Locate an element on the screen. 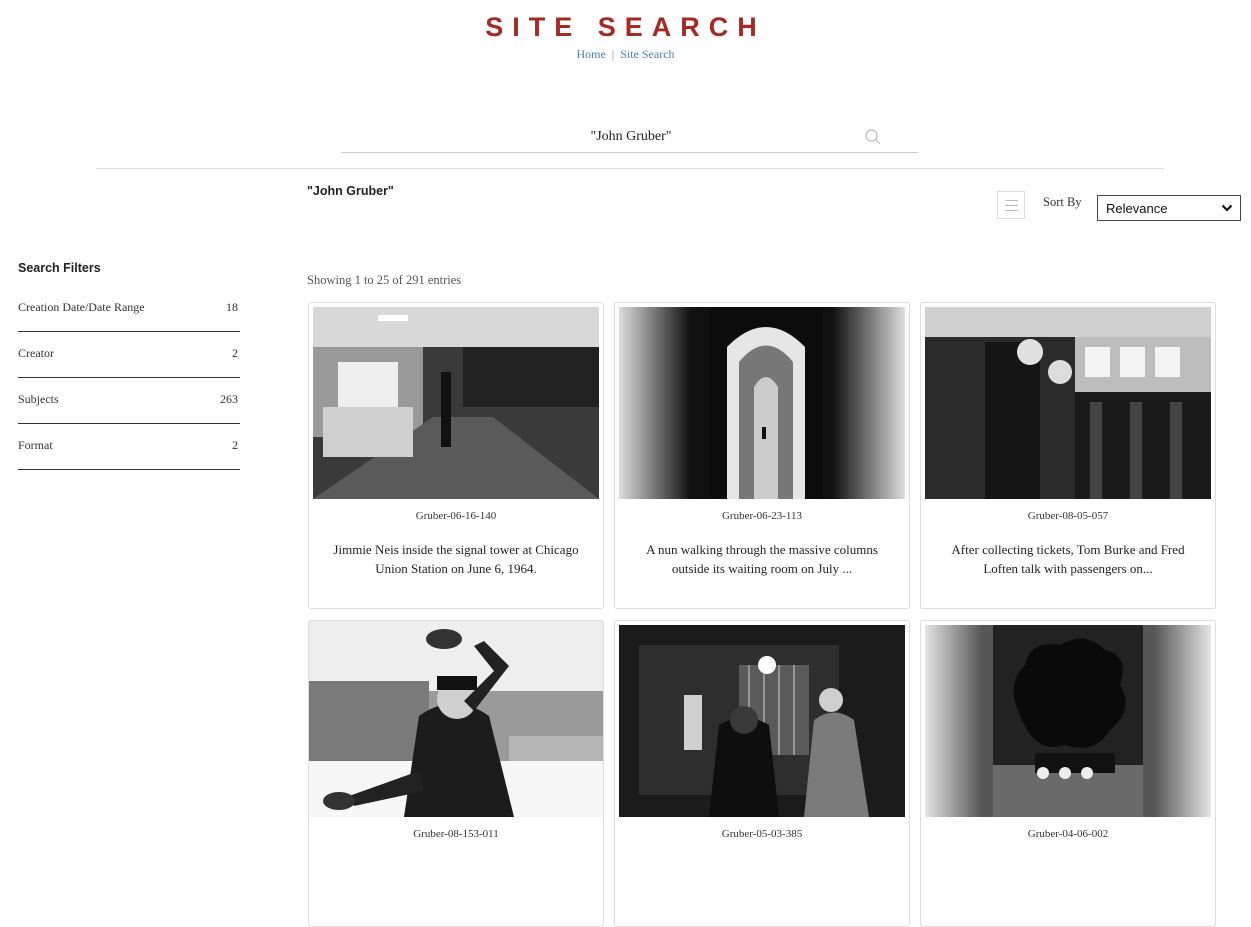  filter-label: Format is located at coordinates (35, 445).